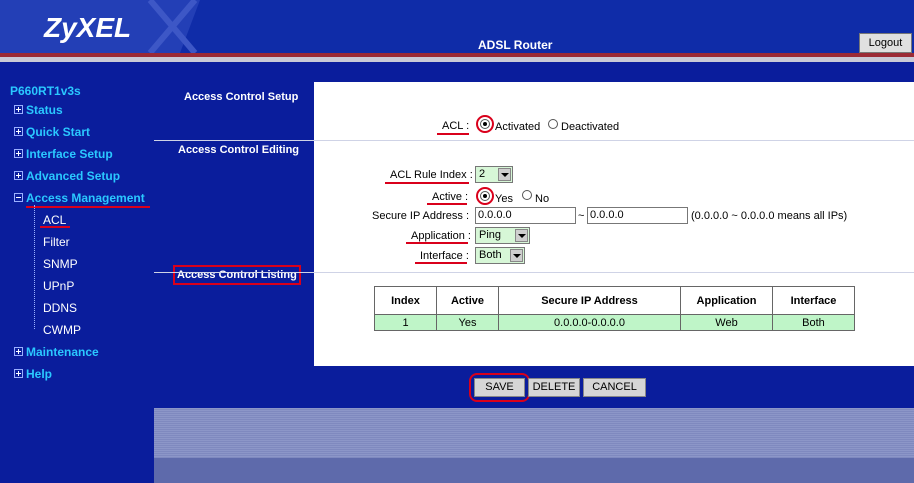 The height and width of the screenshot is (483, 914). I want to click on sidebar-item-label: Maintenance, so click(62, 352).